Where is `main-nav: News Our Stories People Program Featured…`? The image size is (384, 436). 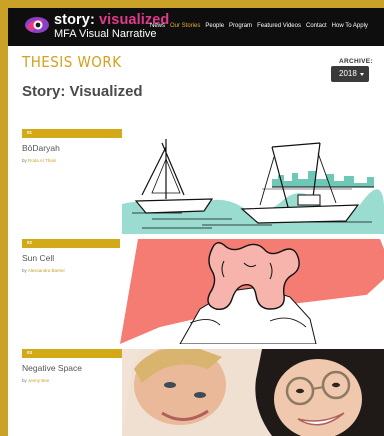 main-nav: News Our Stories People Program Featured… is located at coordinates (259, 26).